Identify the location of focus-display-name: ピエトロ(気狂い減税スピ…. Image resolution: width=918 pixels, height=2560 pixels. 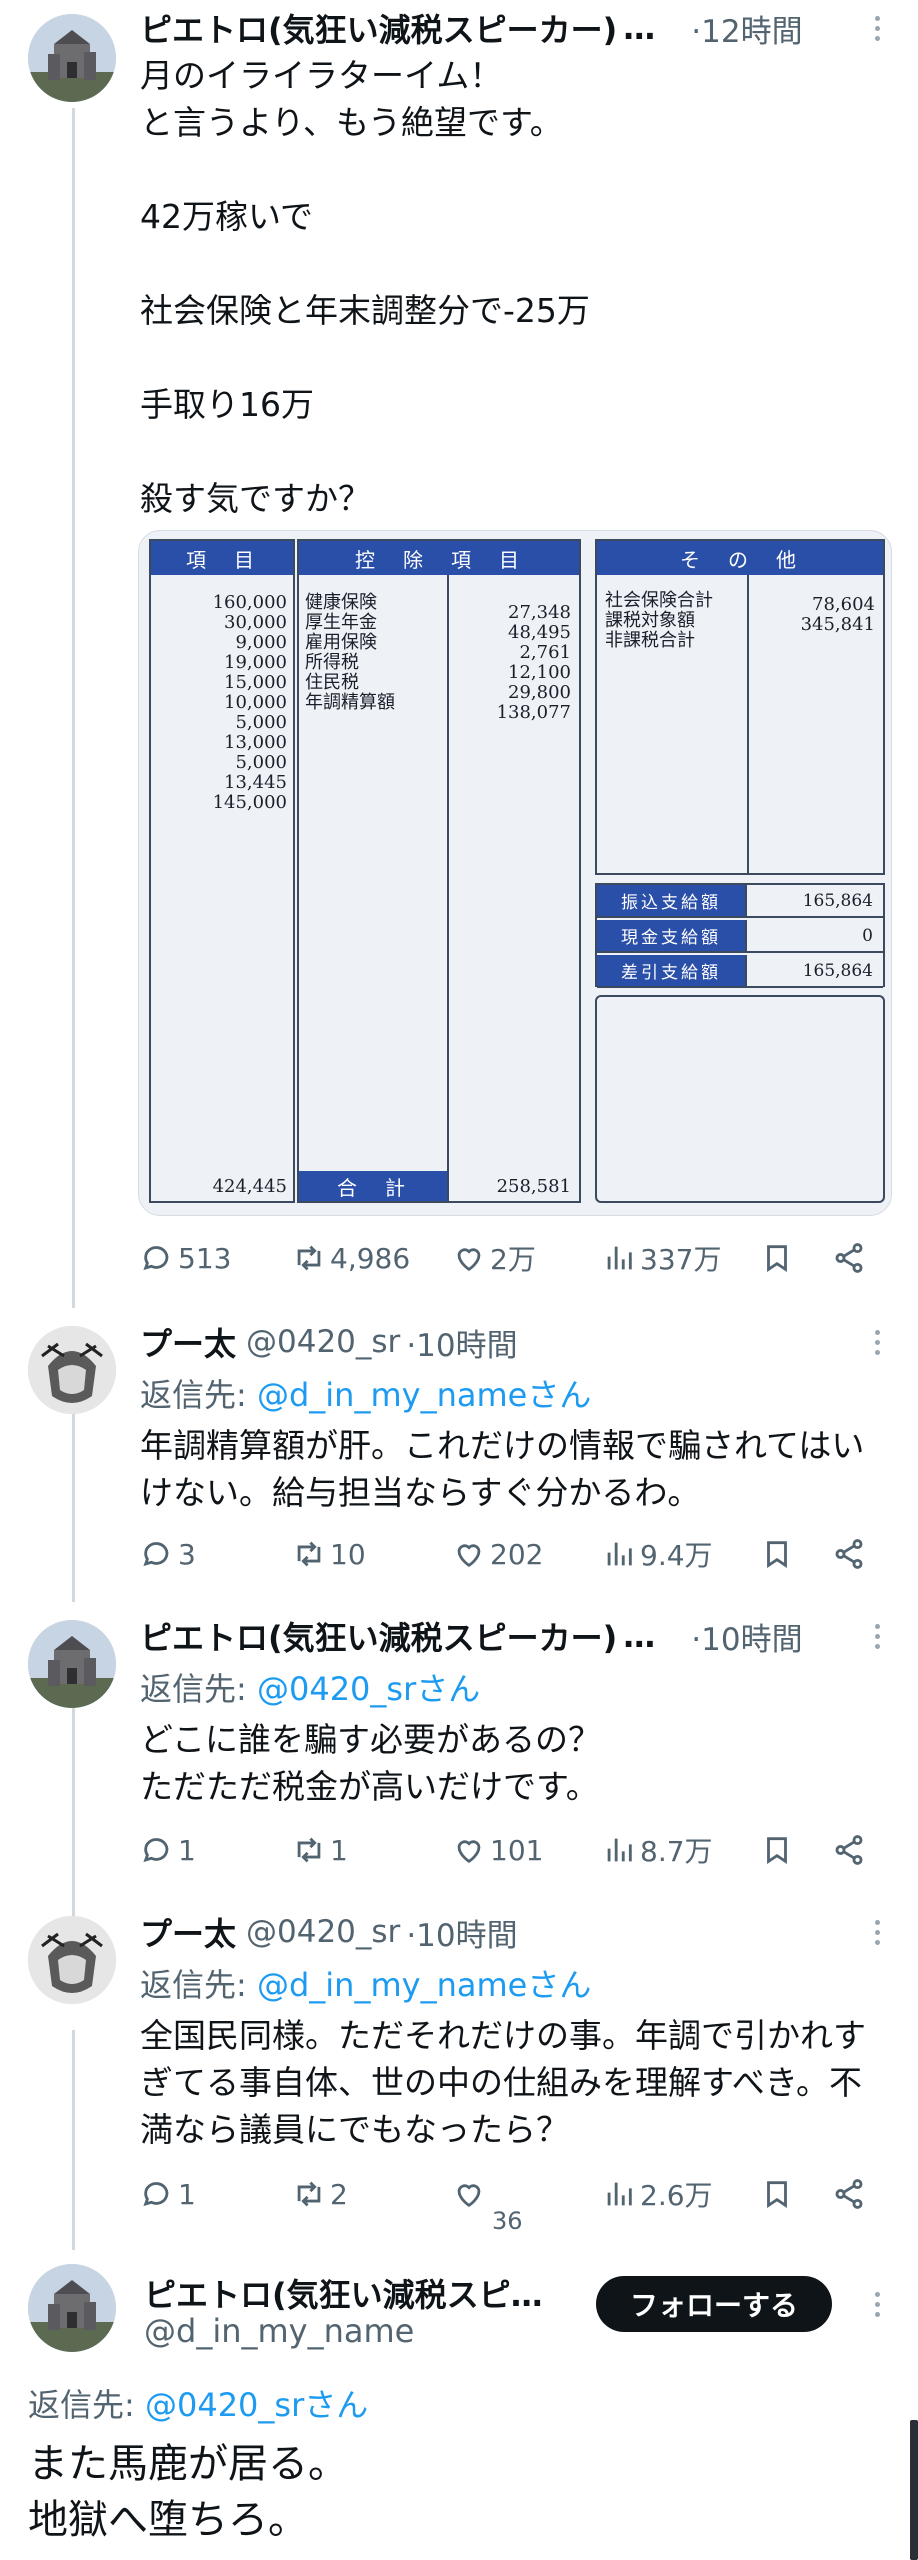
(343, 2293).